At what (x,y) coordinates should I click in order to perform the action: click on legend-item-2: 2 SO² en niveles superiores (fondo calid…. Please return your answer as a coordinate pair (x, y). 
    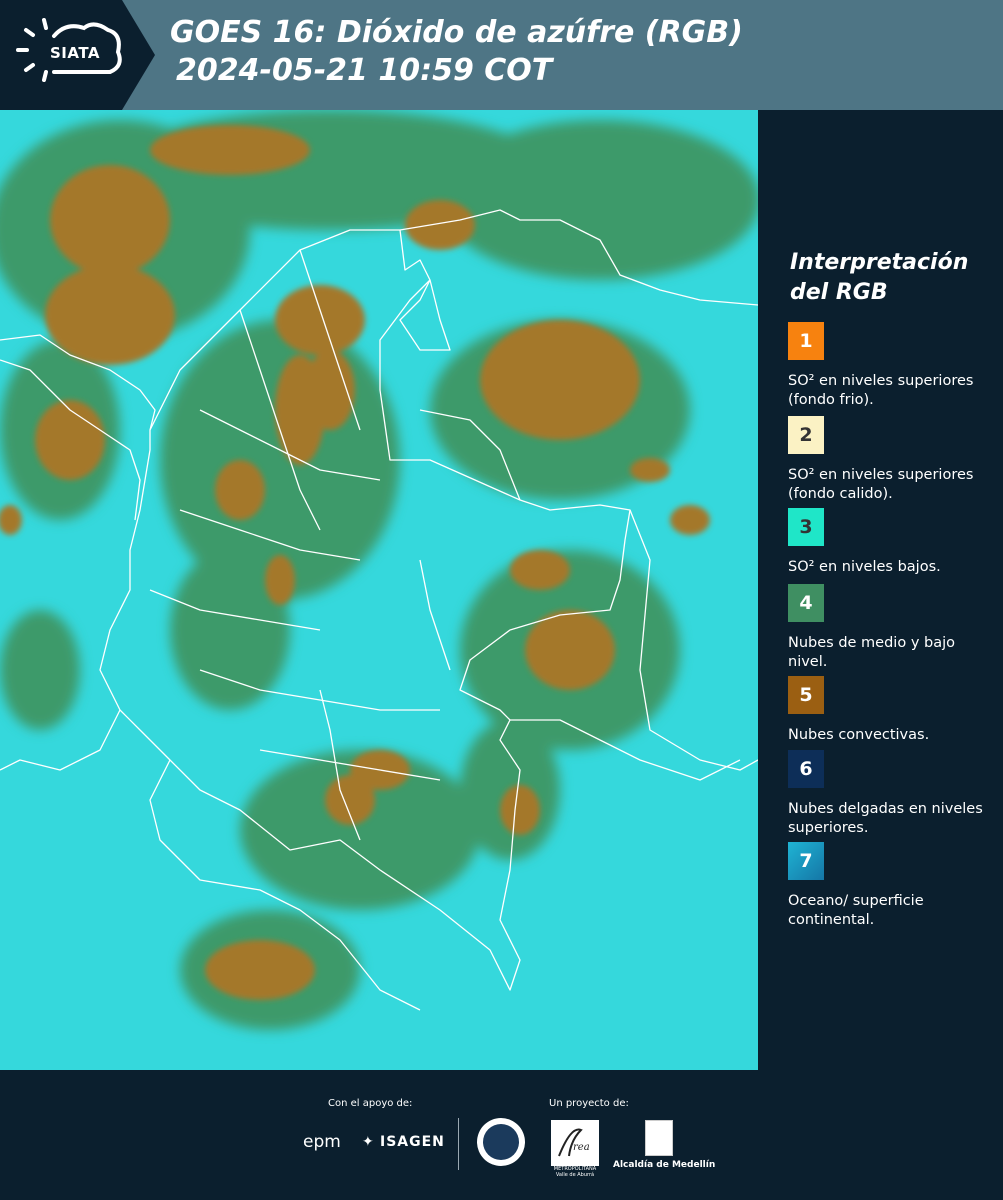
    Looking at the image, I should click on (893, 460).